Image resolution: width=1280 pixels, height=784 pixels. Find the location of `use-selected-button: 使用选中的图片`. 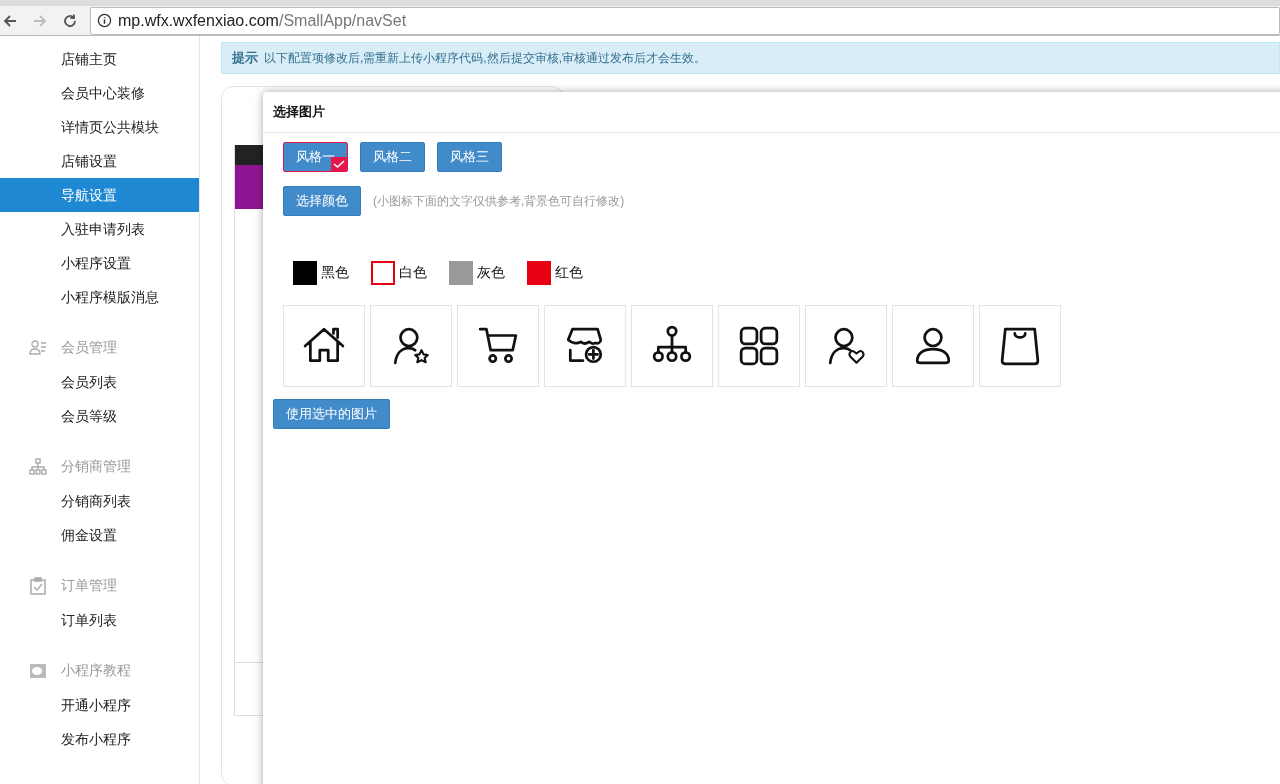

use-selected-button: 使用选中的图片 is located at coordinates (331, 414).